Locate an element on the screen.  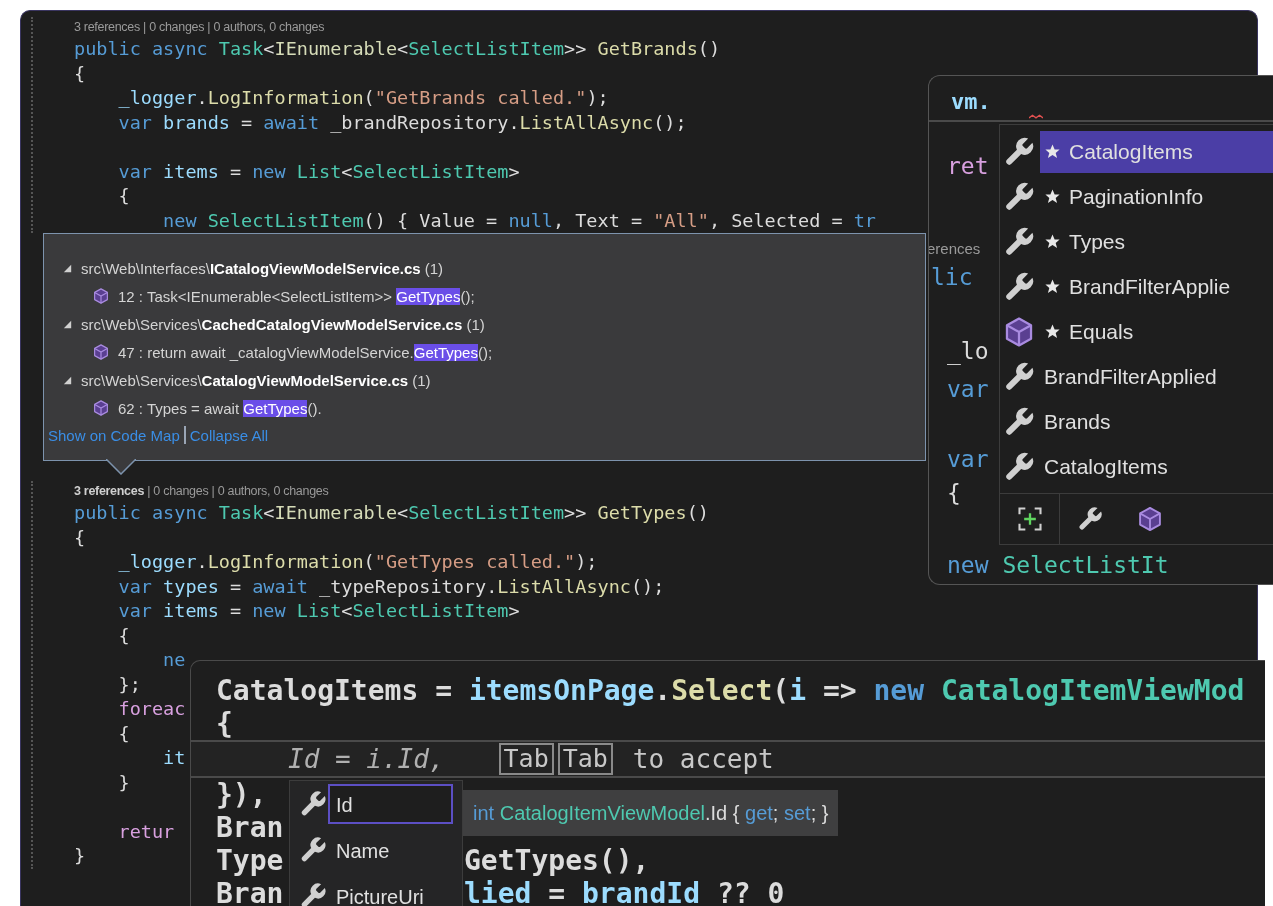
file-path: src\Web\Services\CatalogViewModelService.cs (1) is located at coordinates (256, 380).